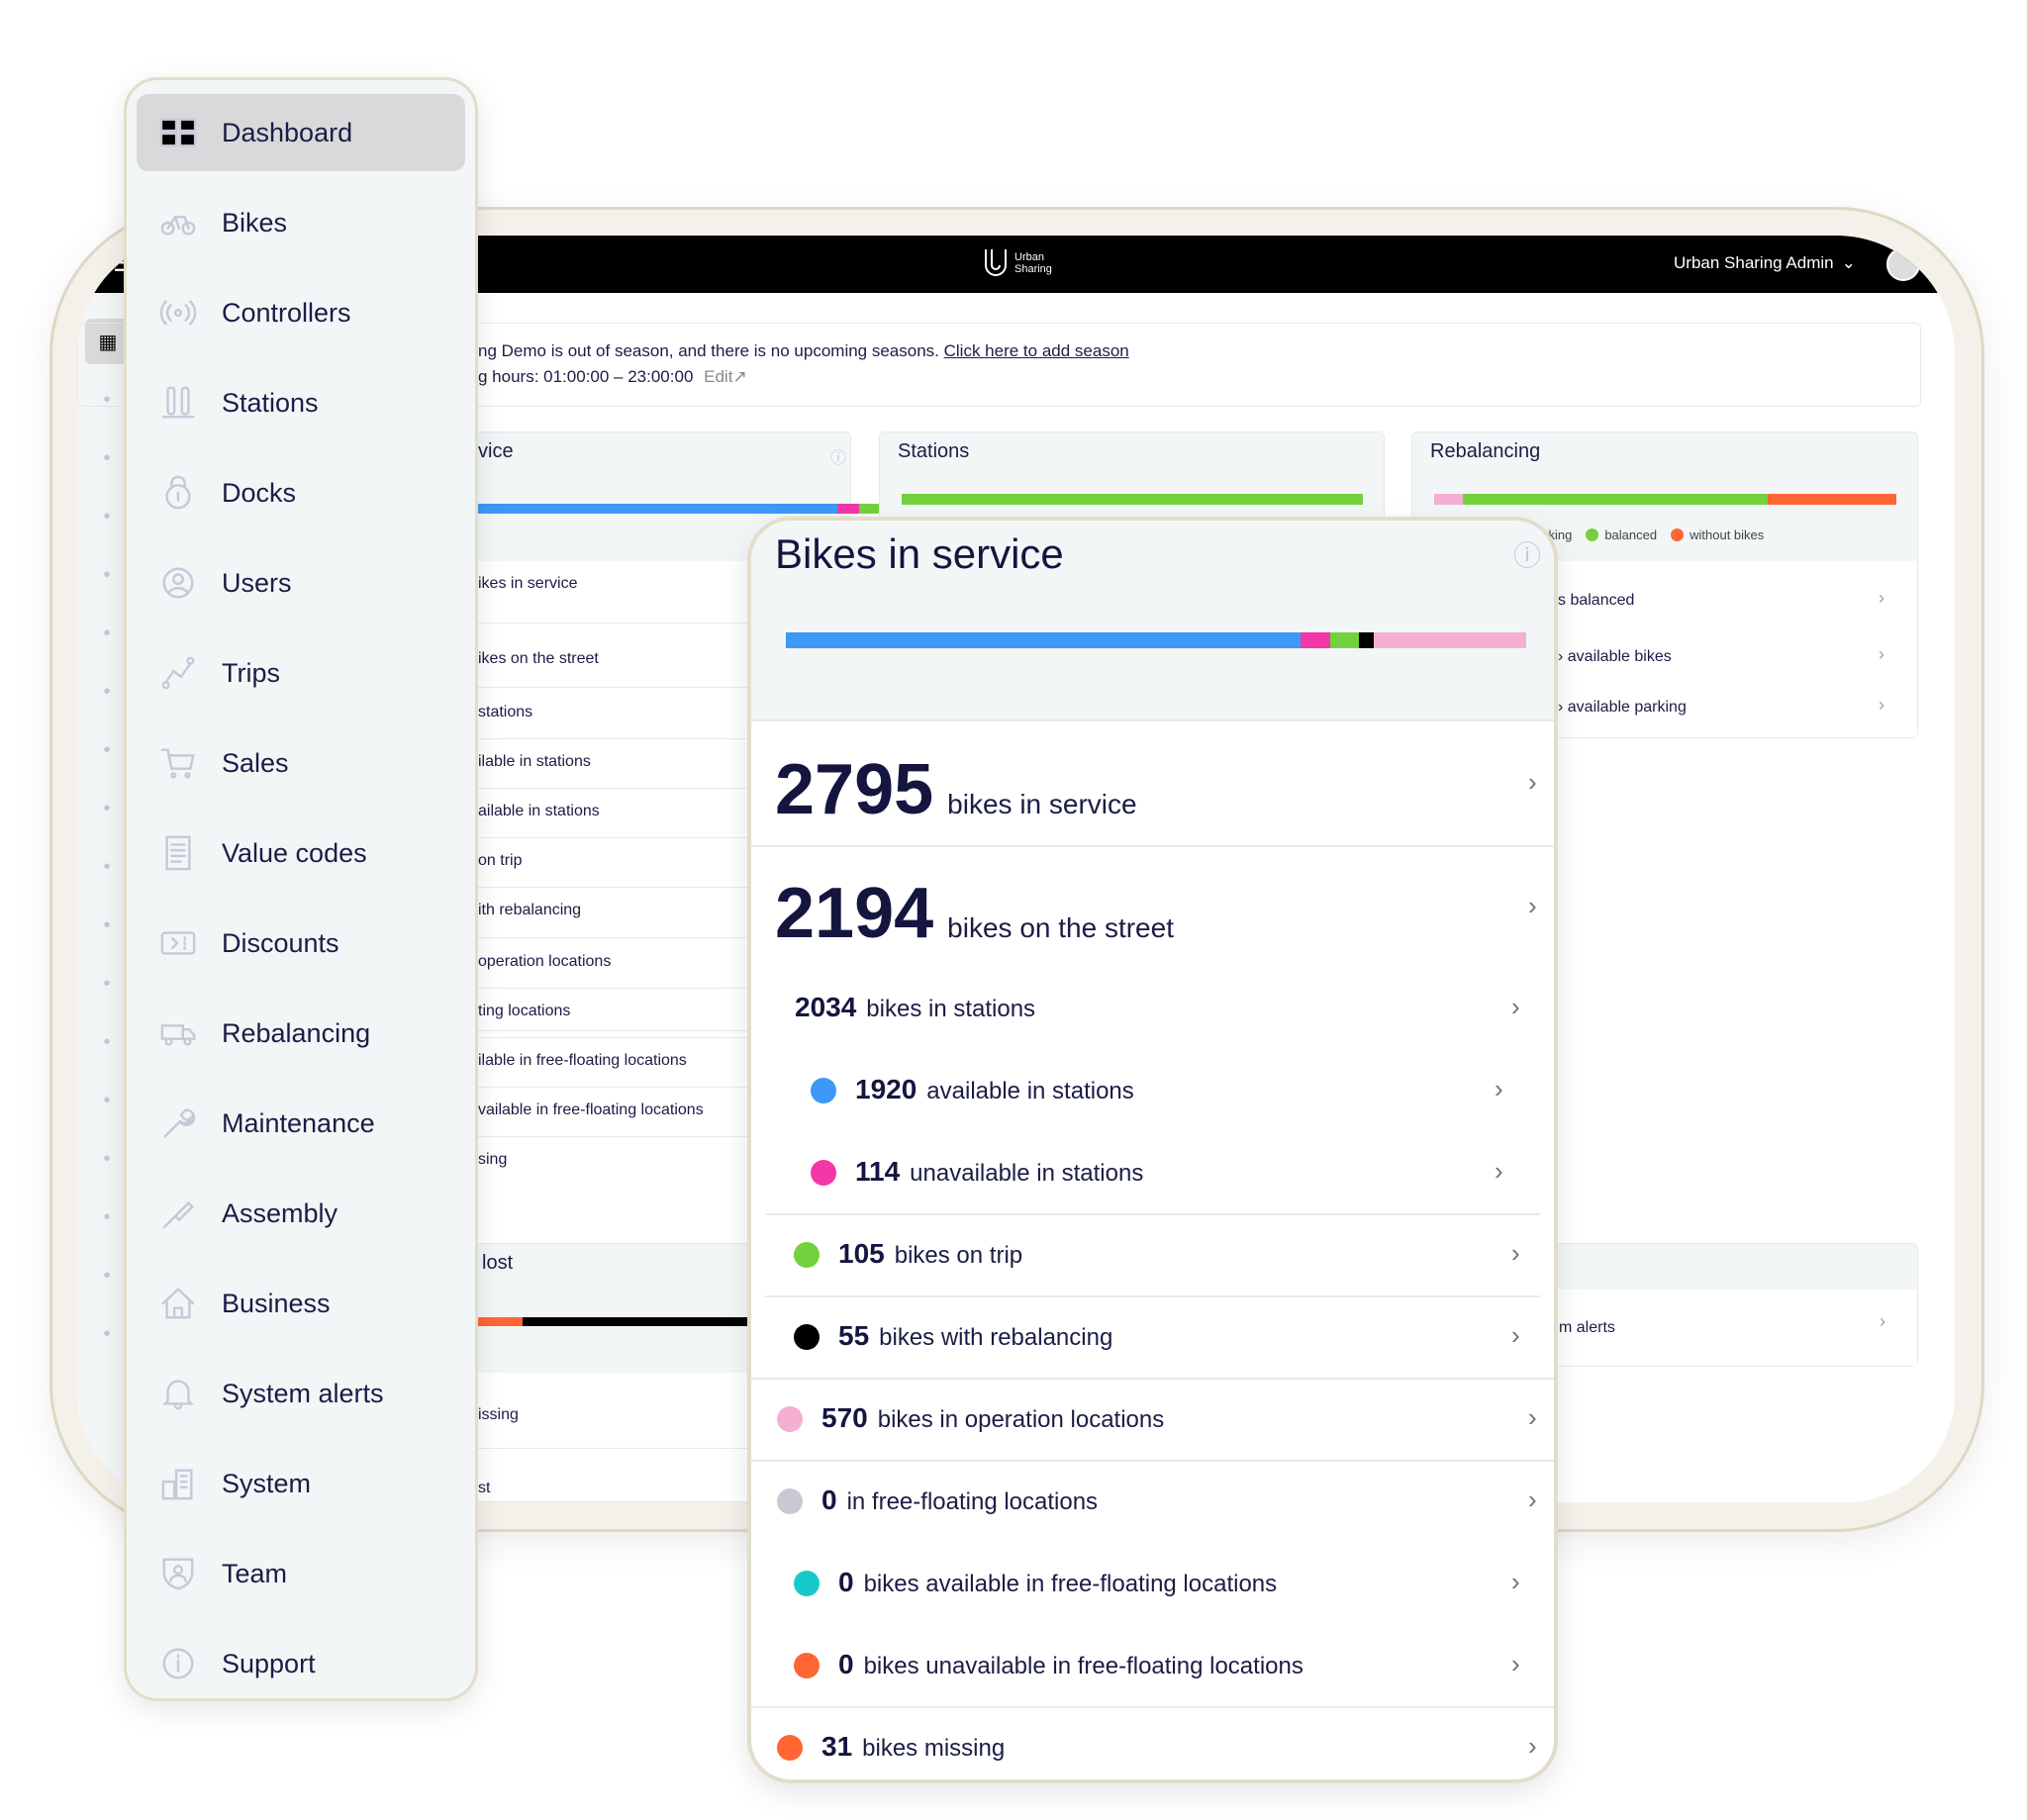 Image resolution: width=2027 pixels, height=1820 pixels. Describe the element at coordinates (855, 789) in the screenshot. I see `stat-value: 2795` at that location.